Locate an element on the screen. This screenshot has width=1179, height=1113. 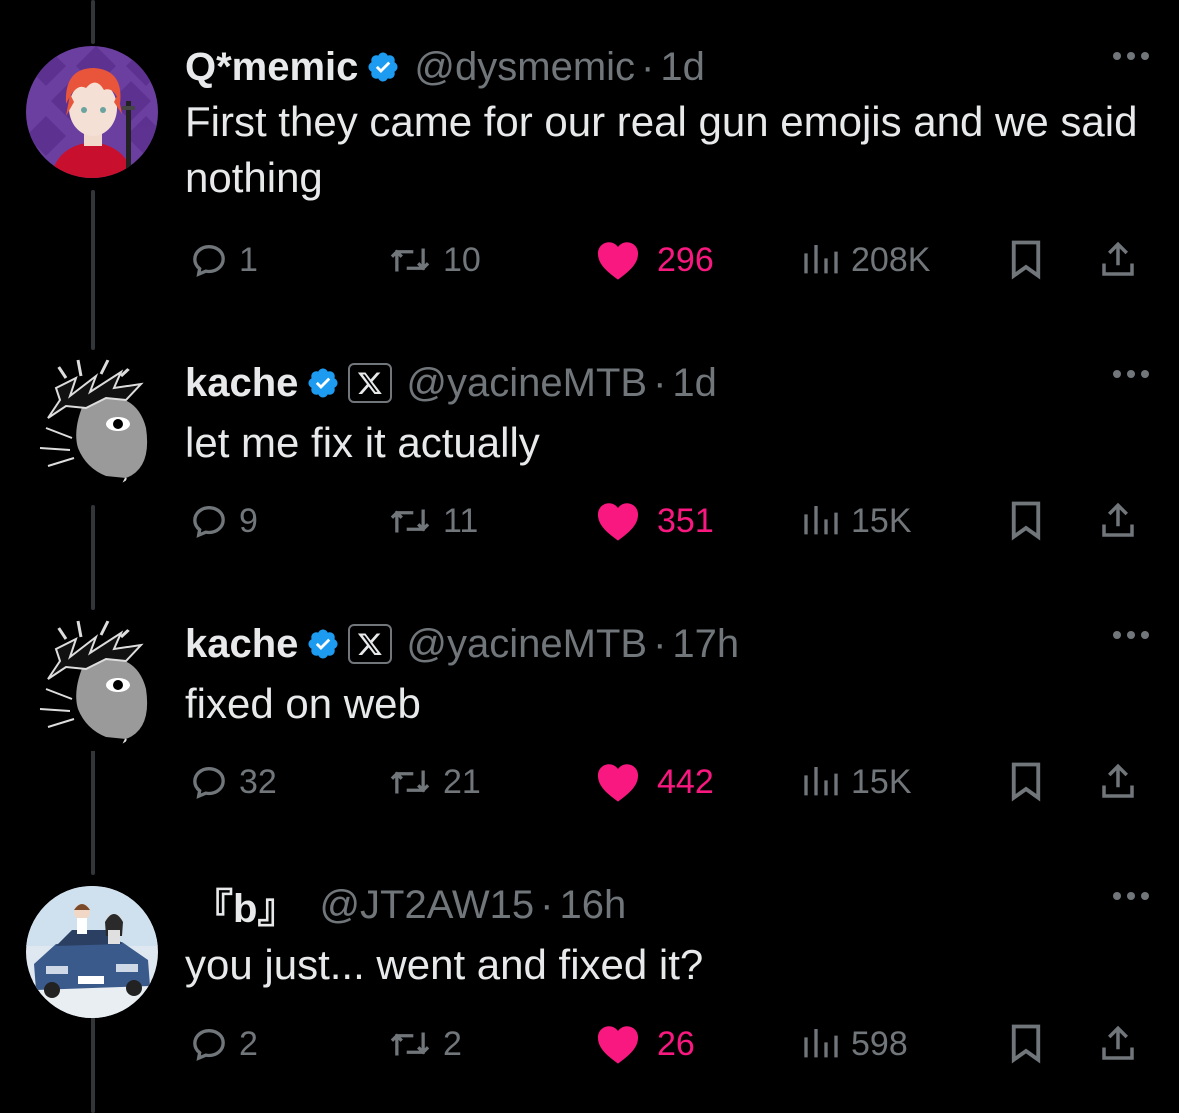
tweet-text: fixed on web is located at coordinates (303, 703).